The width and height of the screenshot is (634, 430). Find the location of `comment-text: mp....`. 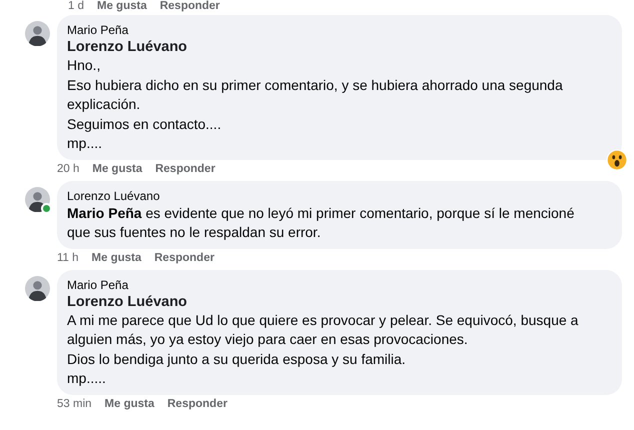

comment-text: mp.... is located at coordinates (85, 143).